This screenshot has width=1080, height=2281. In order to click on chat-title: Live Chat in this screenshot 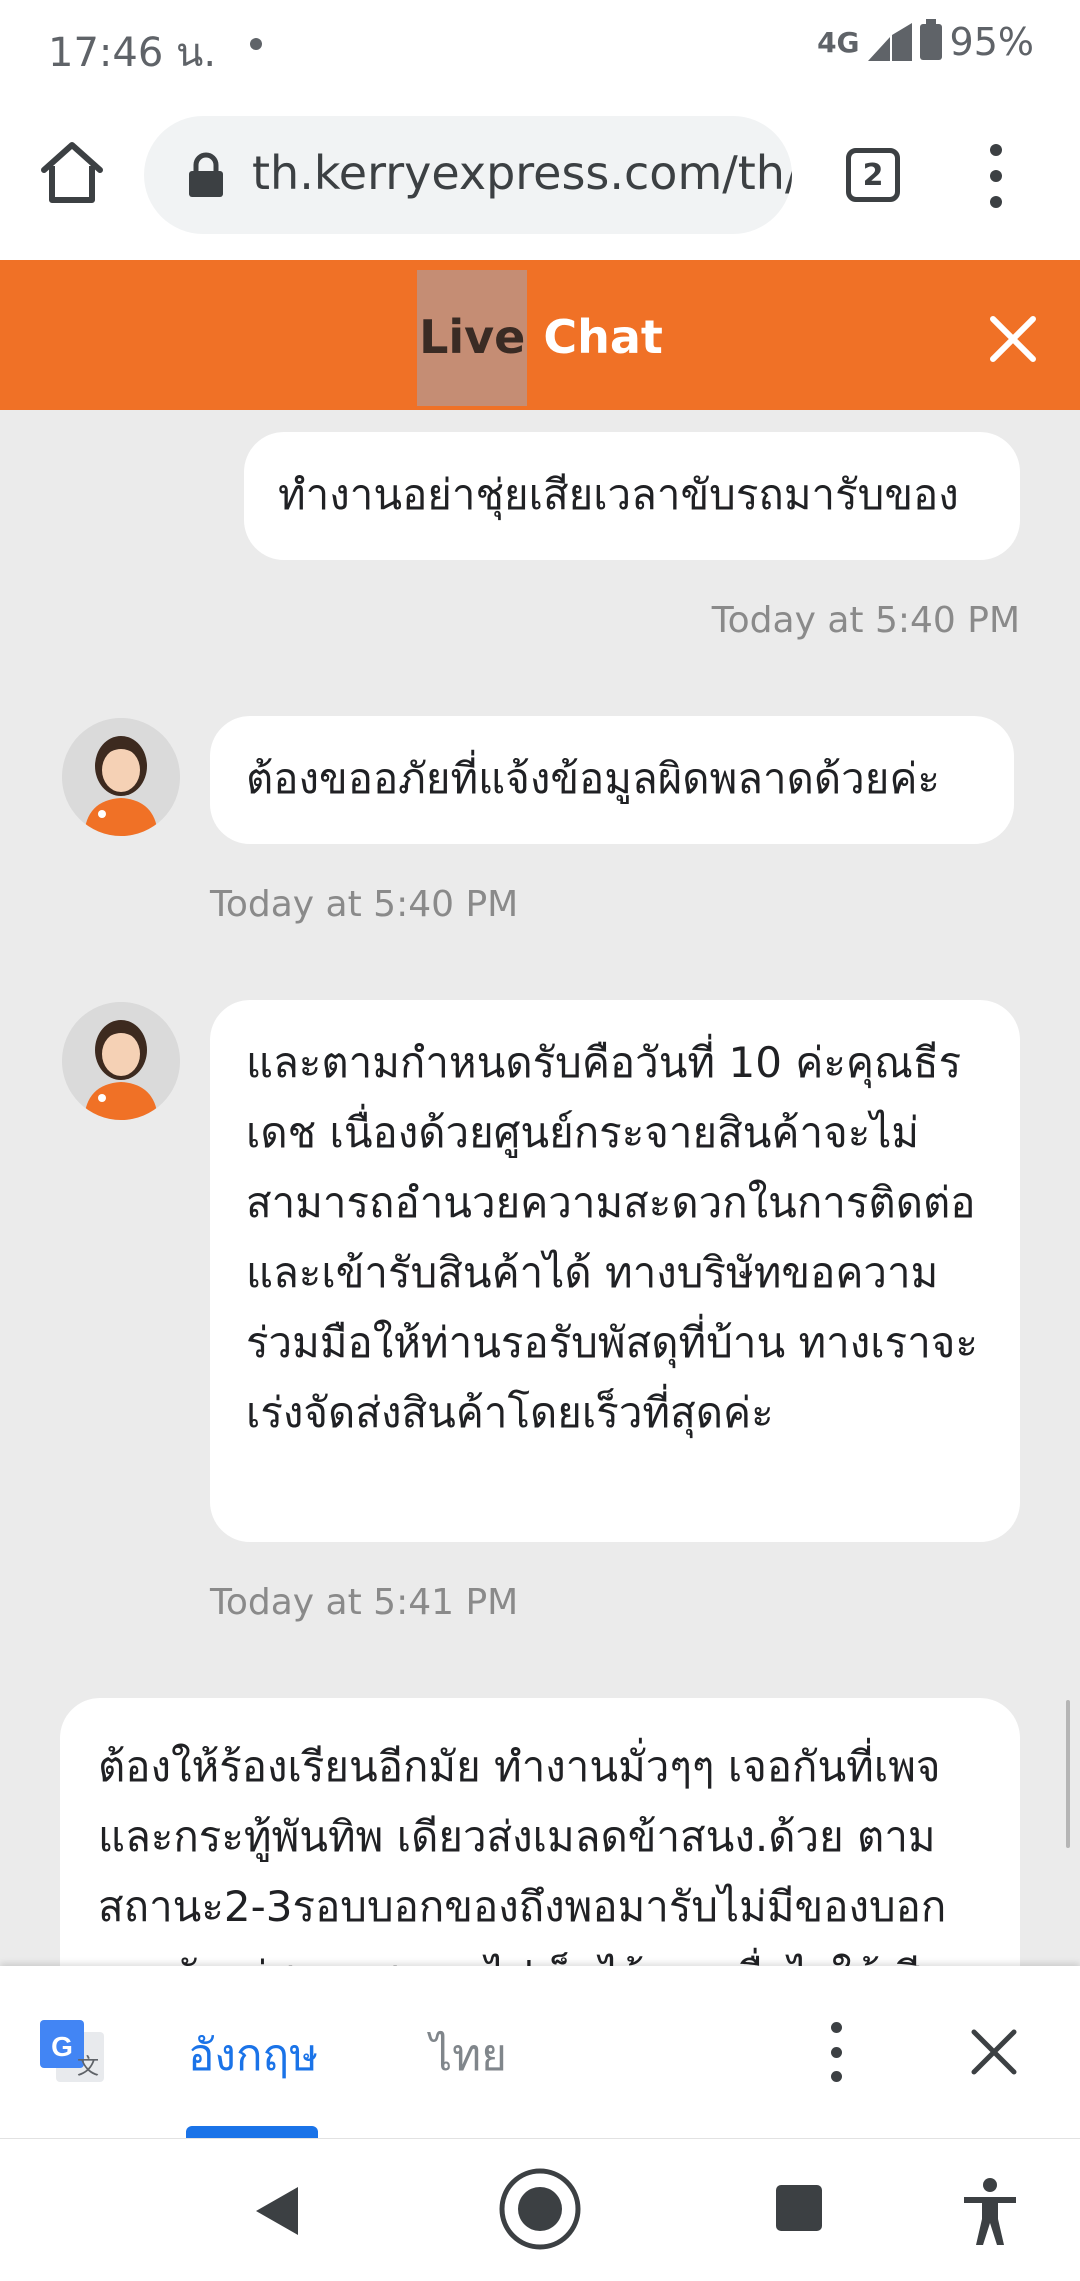, I will do `click(540, 338)`.